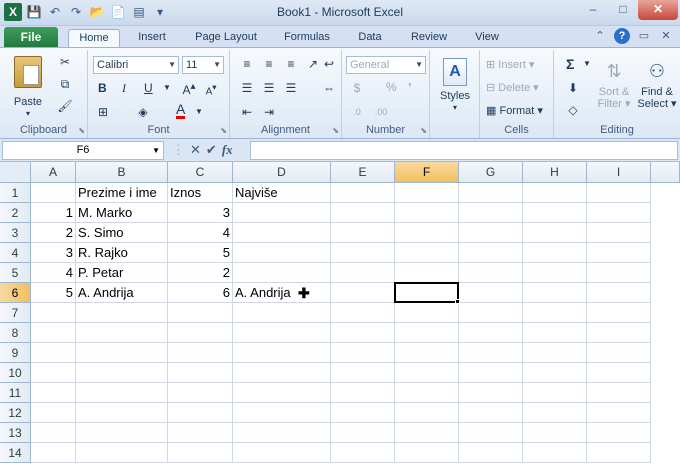 The image size is (680, 468). I want to click on cell-f5, so click(427, 273).